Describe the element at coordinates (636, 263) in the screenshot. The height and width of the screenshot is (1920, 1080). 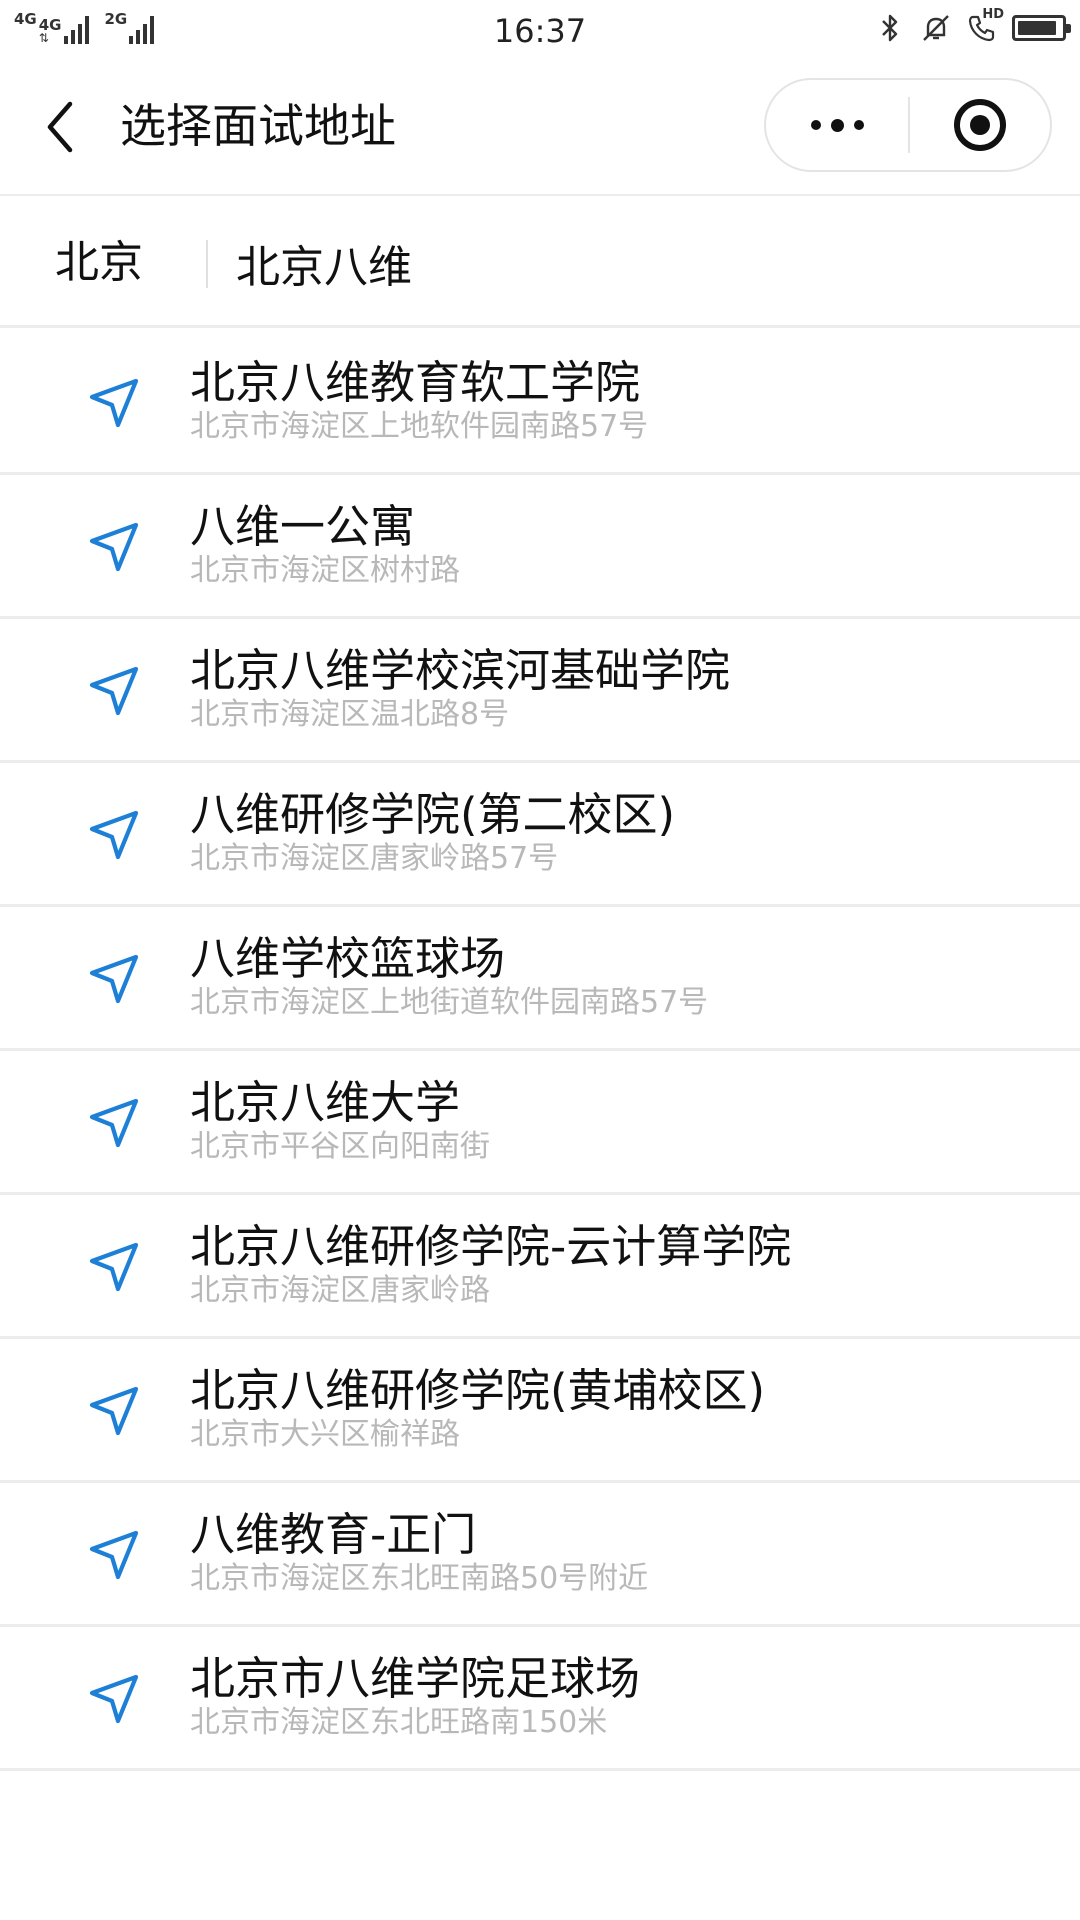
I see `search-input` at that location.